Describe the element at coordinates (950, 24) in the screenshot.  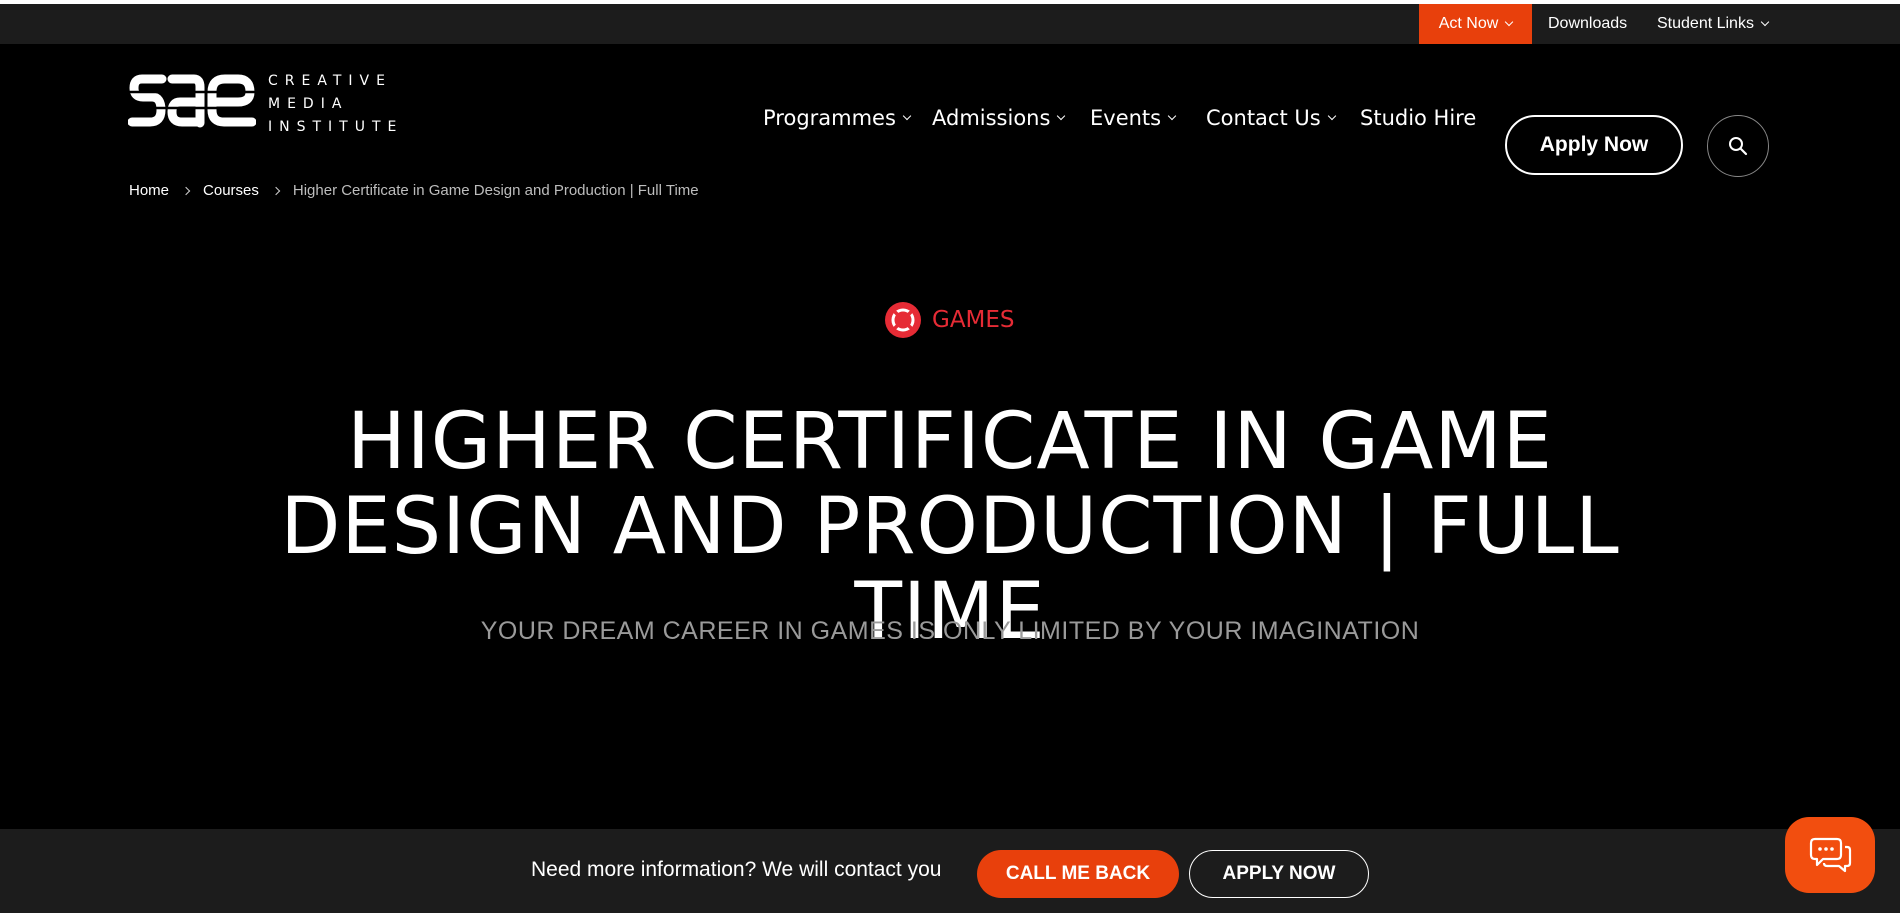
I see `utility-bar: Act Now Downloads Student Links` at that location.